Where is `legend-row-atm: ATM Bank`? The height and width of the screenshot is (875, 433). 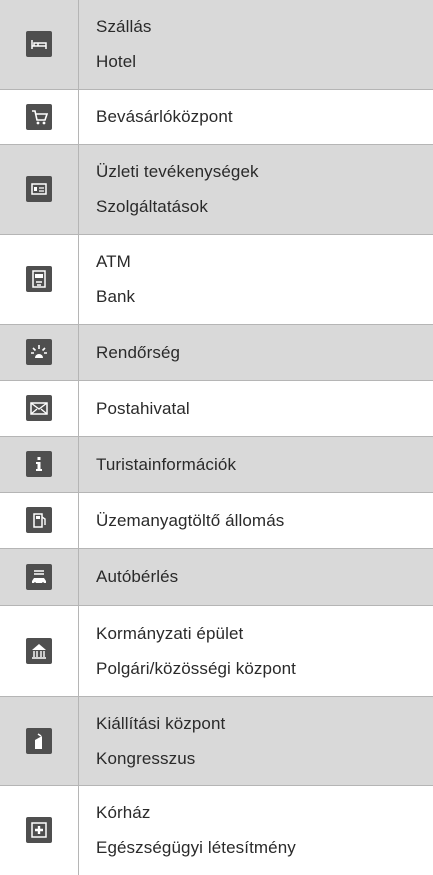 legend-row-atm: ATM Bank is located at coordinates (216, 279).